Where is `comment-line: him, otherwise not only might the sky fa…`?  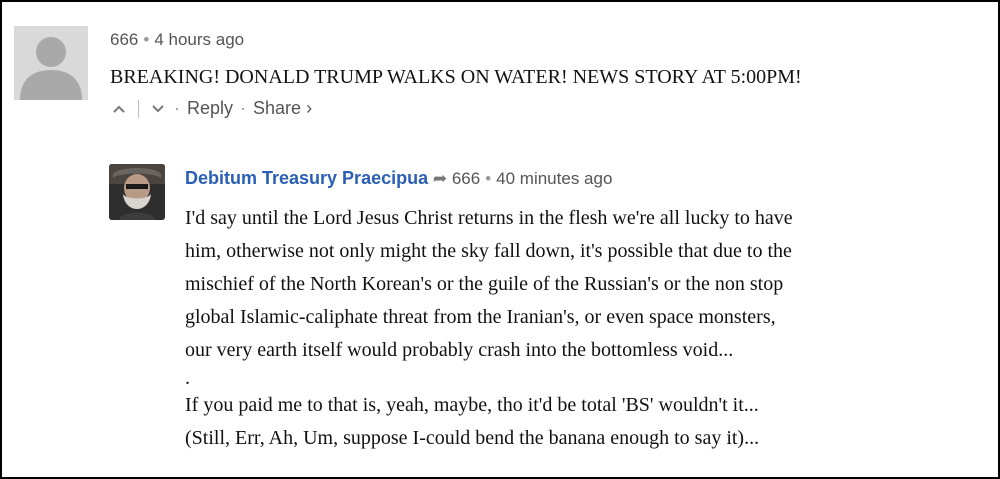
comment-line: him, otherwise not only might the sky fa… is located at coordinates (488, 251).